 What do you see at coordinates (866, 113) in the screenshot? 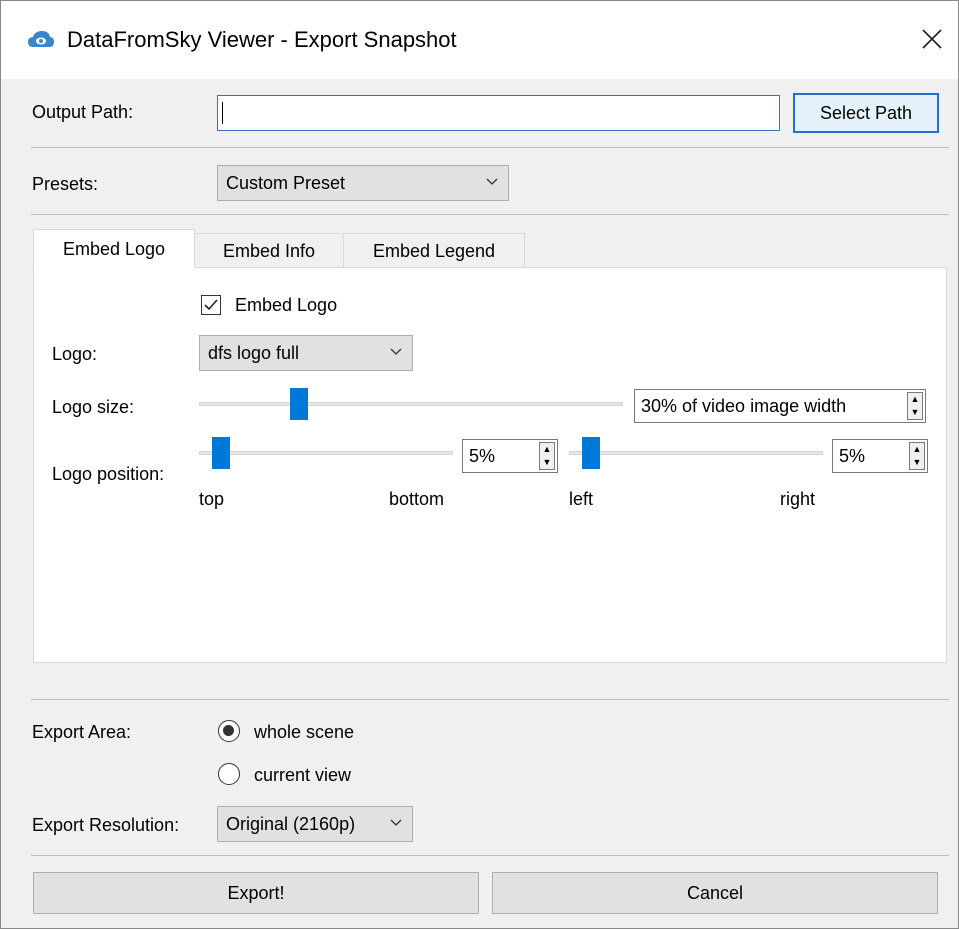
I see `select-path-button: Select Path` at bounding box center [866, 113].